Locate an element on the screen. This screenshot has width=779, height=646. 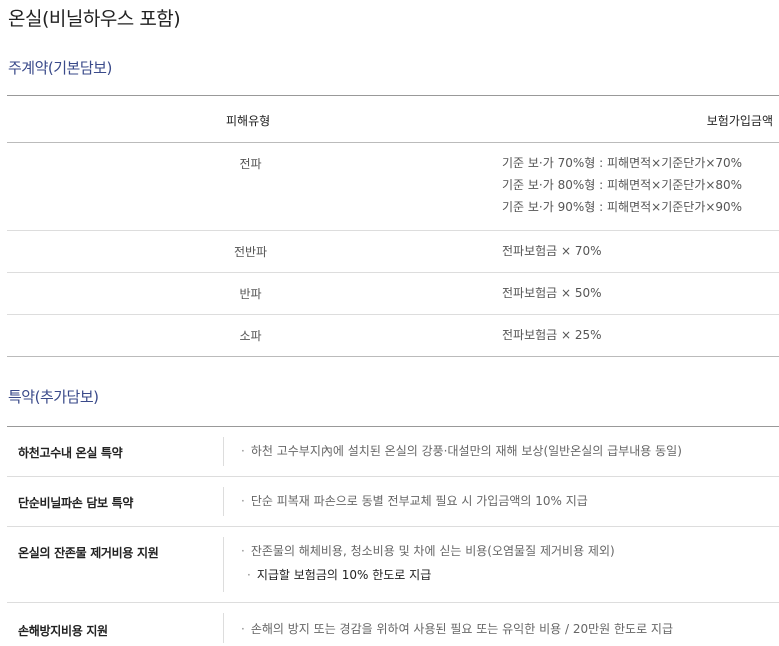
damage-type: 전반파 is located at coordinates (250, 252).